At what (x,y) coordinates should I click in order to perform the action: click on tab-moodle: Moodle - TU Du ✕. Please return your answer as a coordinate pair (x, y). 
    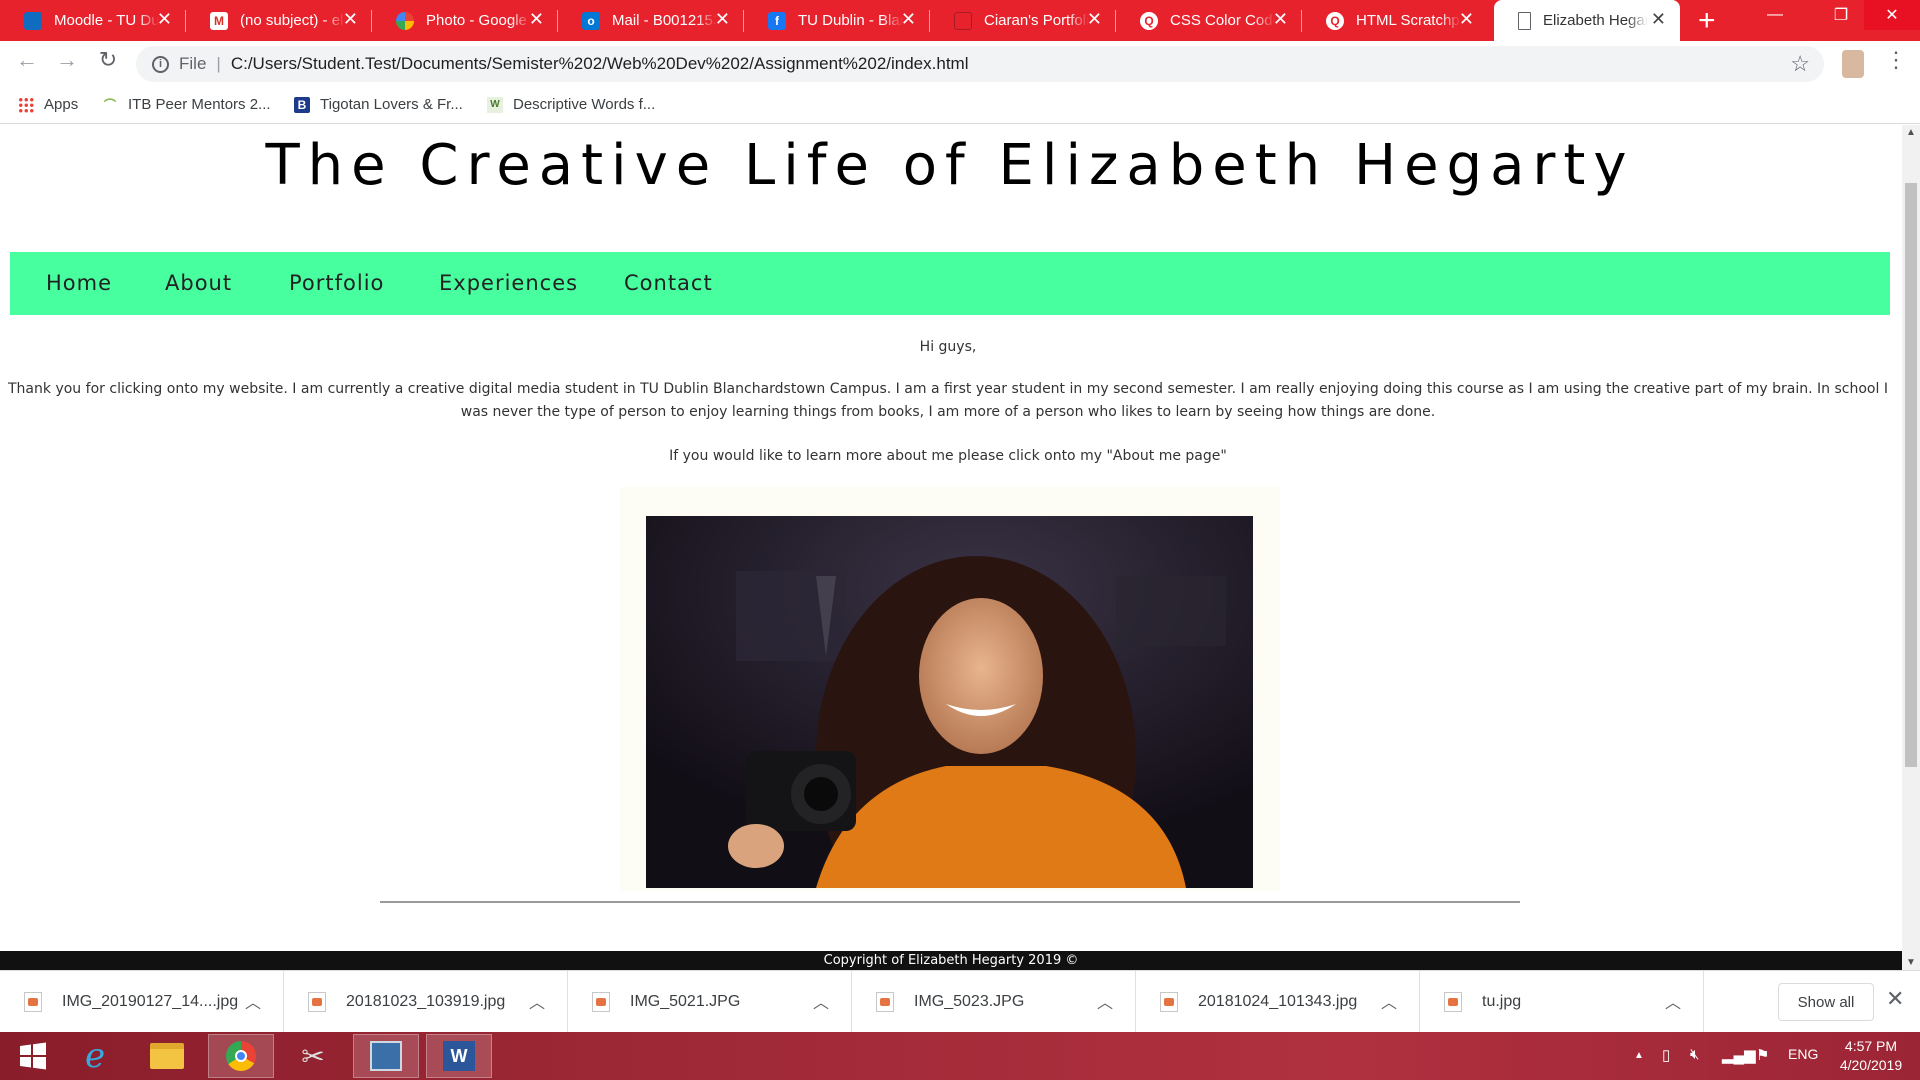
    Looking at the image, I should click on (93, 20).